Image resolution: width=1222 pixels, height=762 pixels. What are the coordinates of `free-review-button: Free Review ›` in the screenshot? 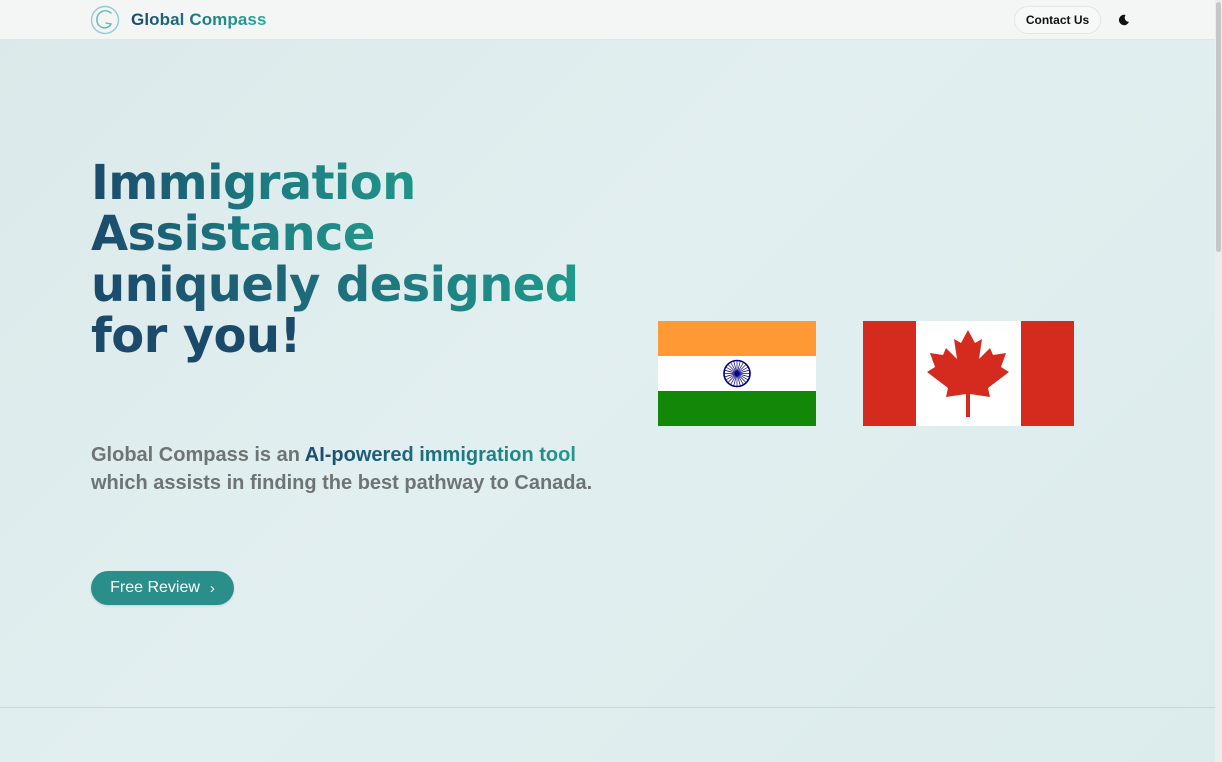 It's located at (162, 588).